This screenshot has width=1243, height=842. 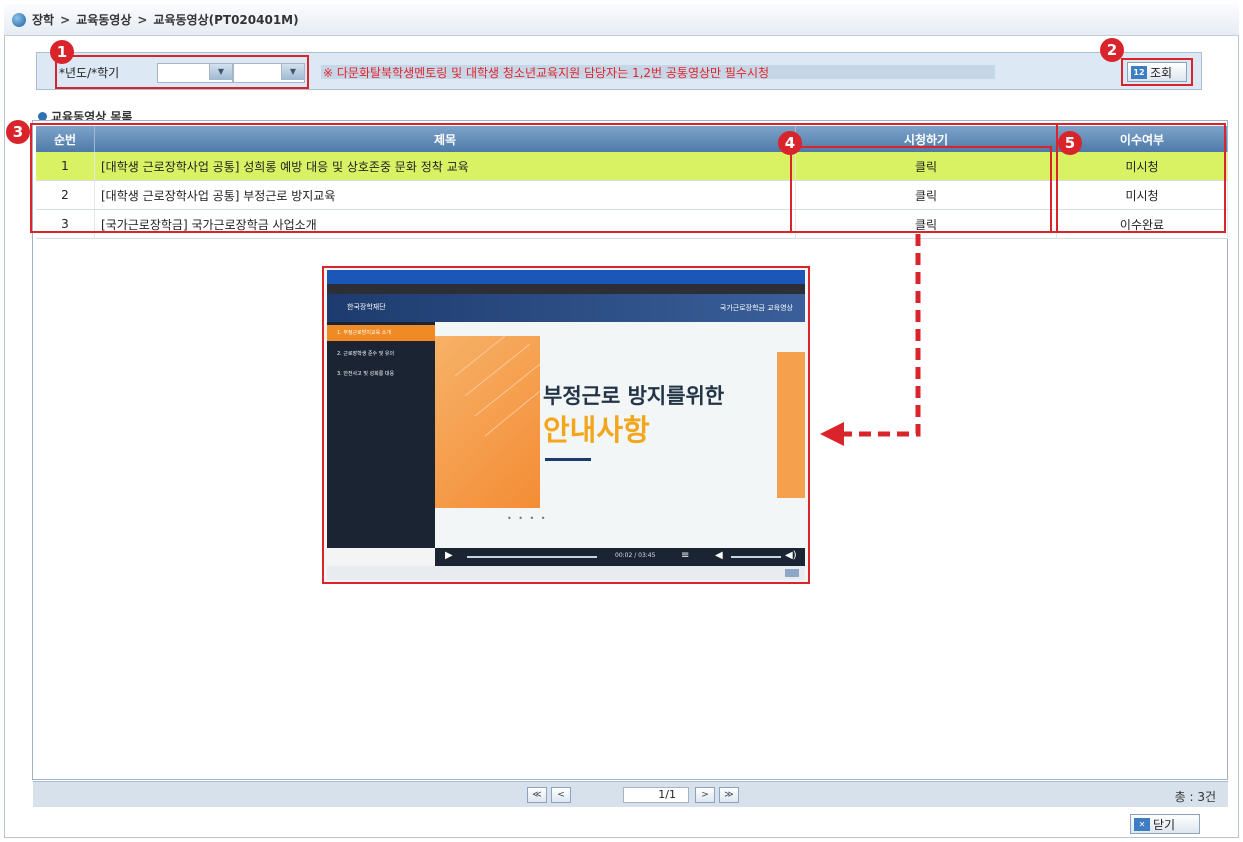 I want to click on slide-decoration-left, so click(x=487, y=422).